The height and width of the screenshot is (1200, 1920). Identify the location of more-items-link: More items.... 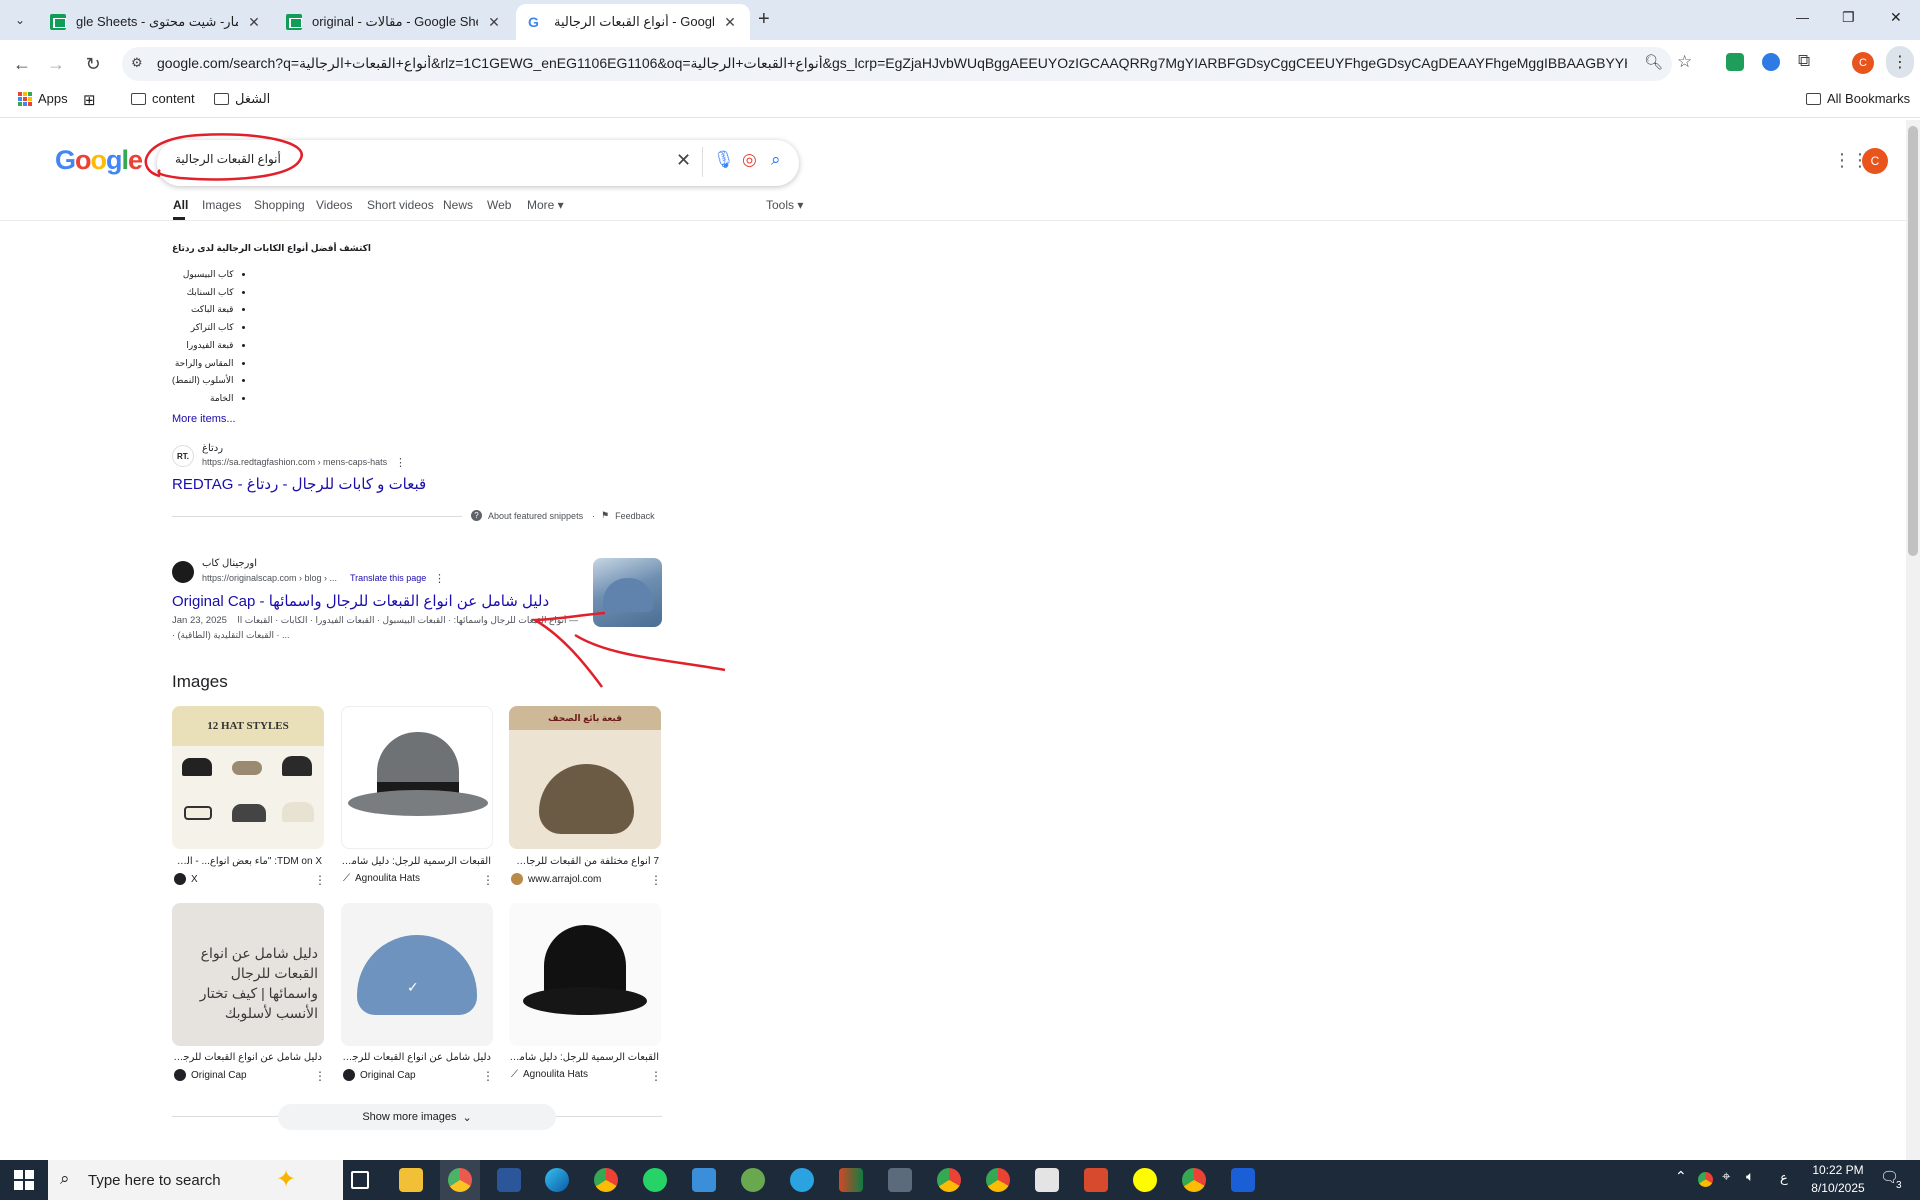
(204, 419).